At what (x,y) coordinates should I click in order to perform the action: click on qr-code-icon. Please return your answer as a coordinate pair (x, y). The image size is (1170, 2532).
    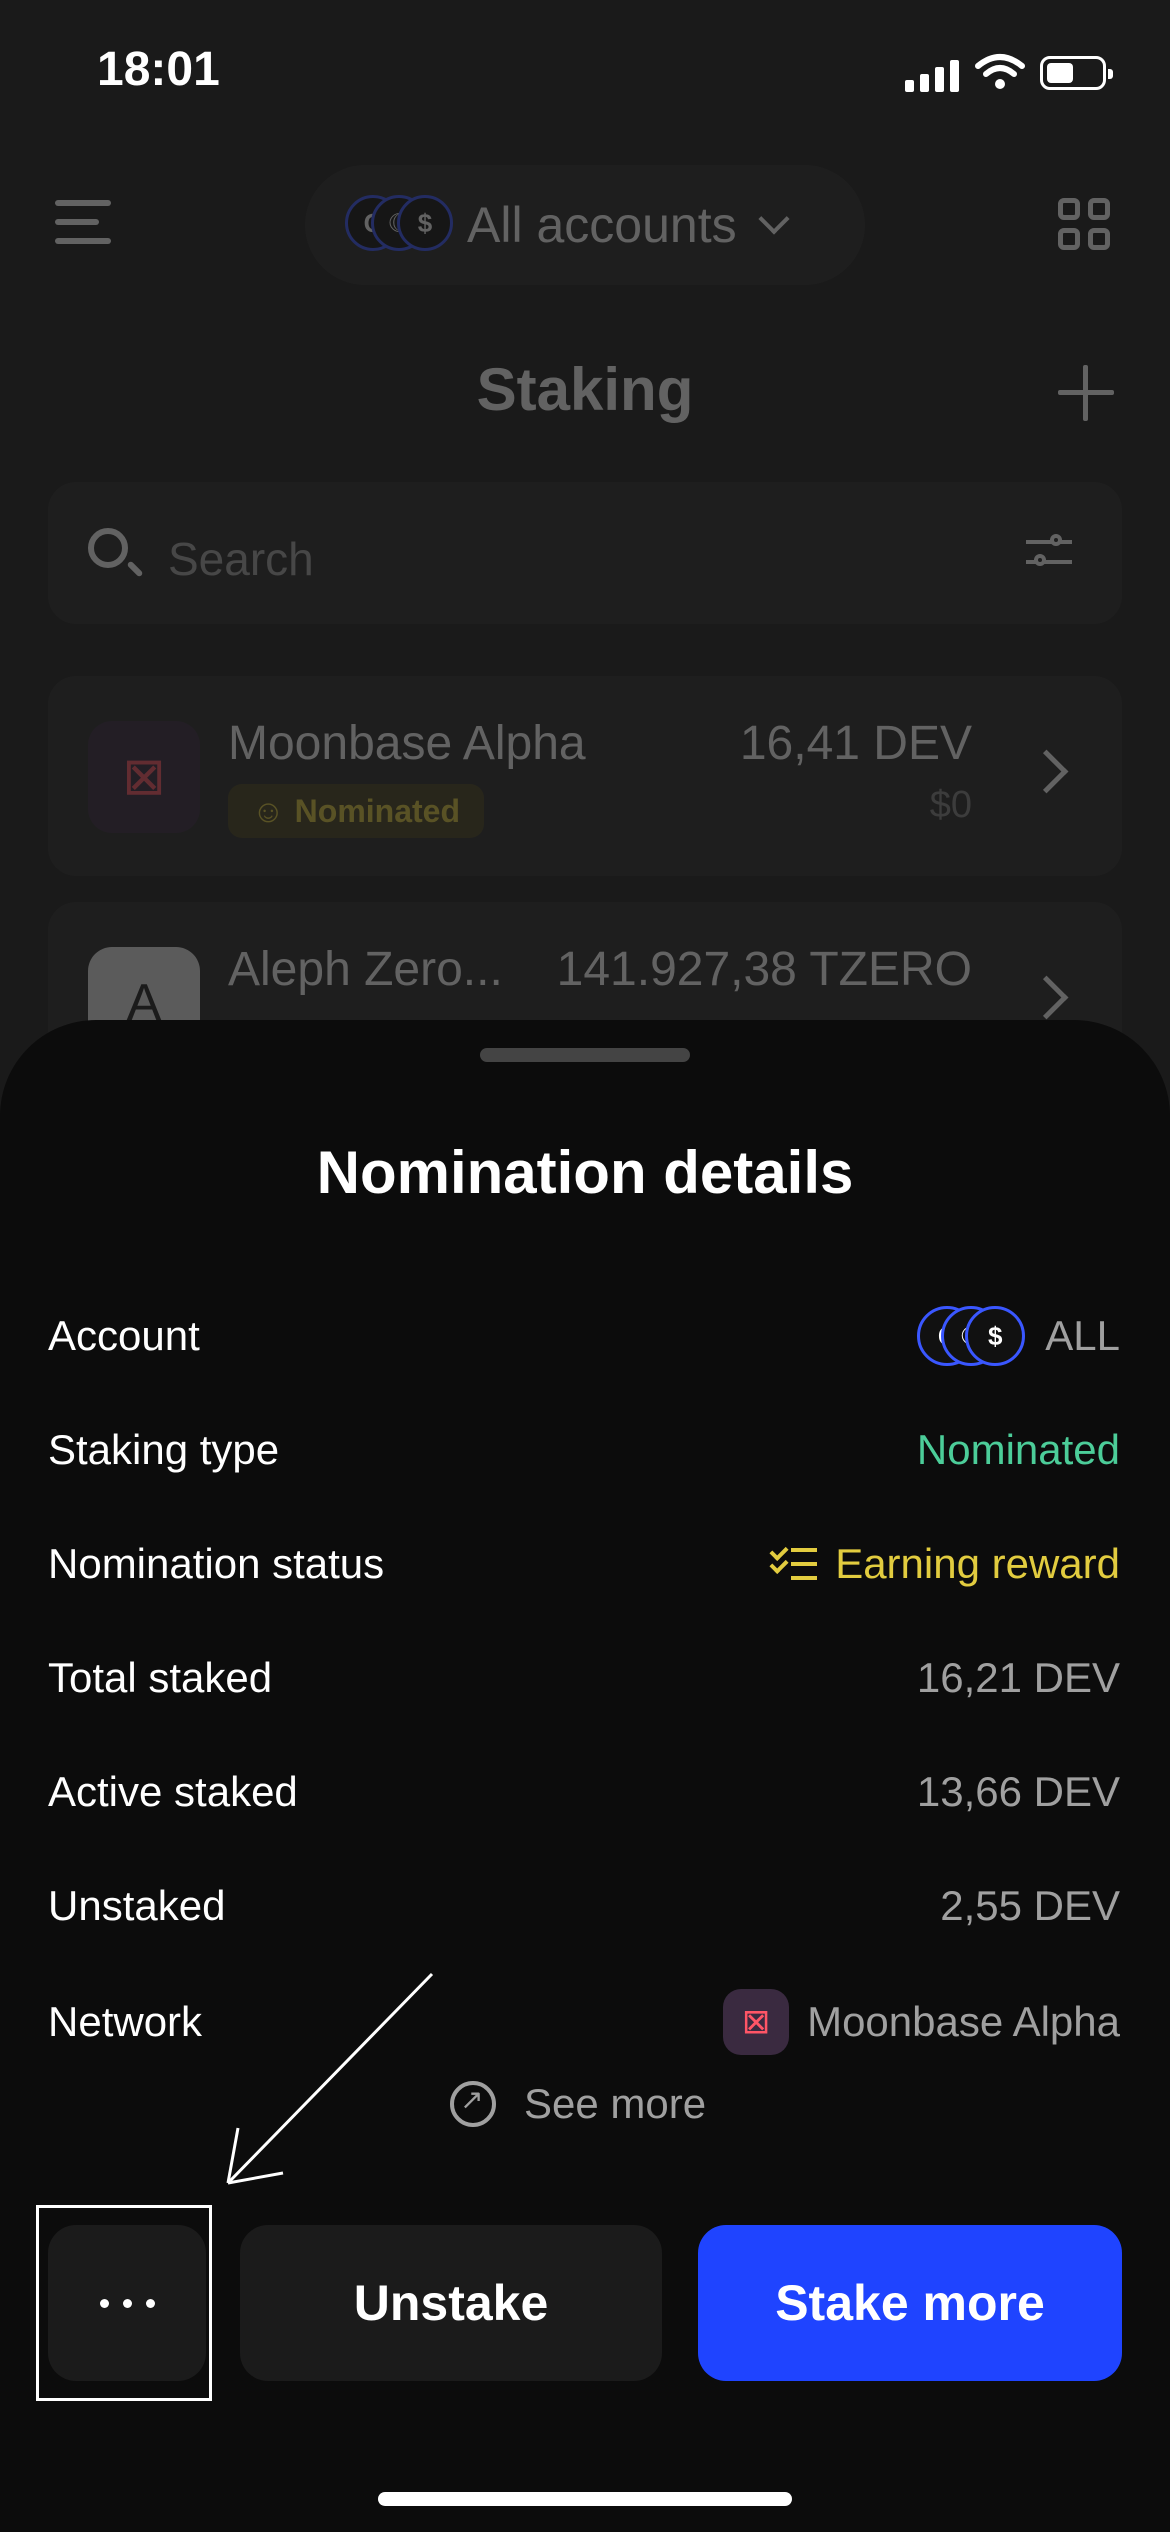
    Looking at the image, I should click on (1084, 224).